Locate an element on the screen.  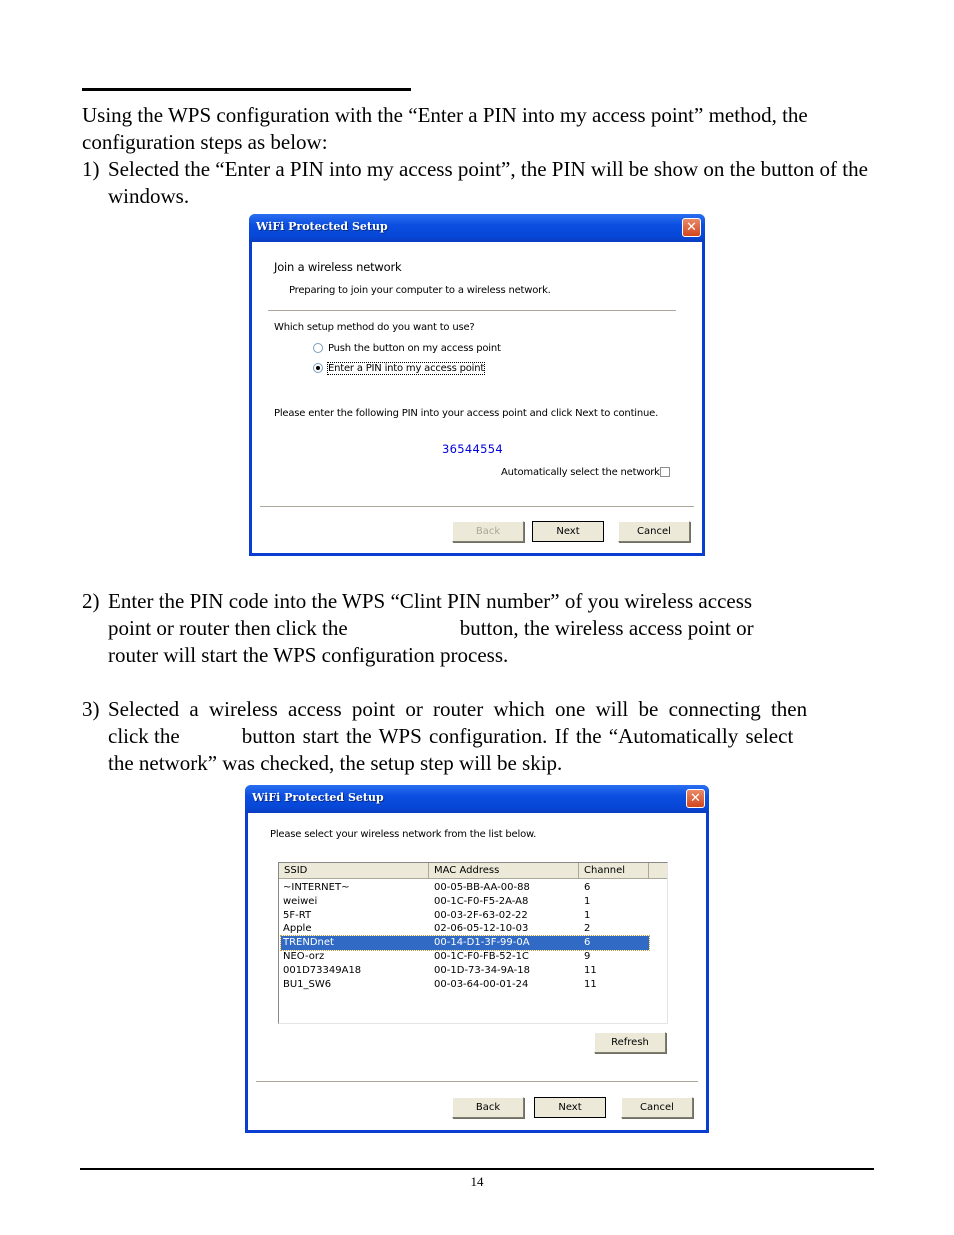
cell-ssid: 001D73349A18 is located at coordinates (322, 970).